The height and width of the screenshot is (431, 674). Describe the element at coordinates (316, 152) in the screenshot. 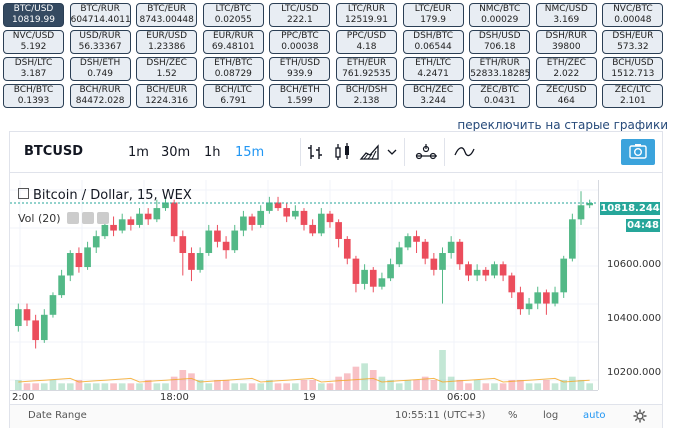

I see `bar-chart-icon` at that location.